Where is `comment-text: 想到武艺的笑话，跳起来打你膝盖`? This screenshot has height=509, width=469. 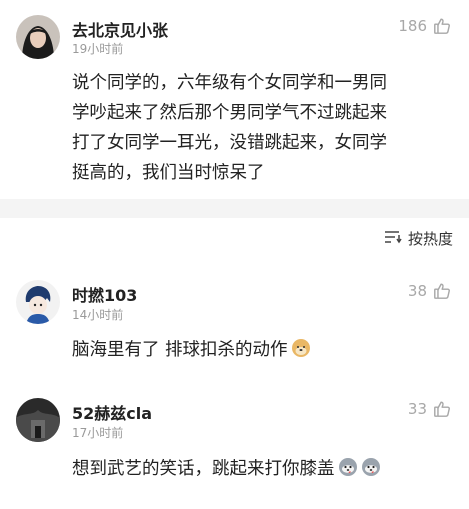 comment-text: 想到武艺的笑话，跳起来打你膝盖 is located at coordinates (226, 470).